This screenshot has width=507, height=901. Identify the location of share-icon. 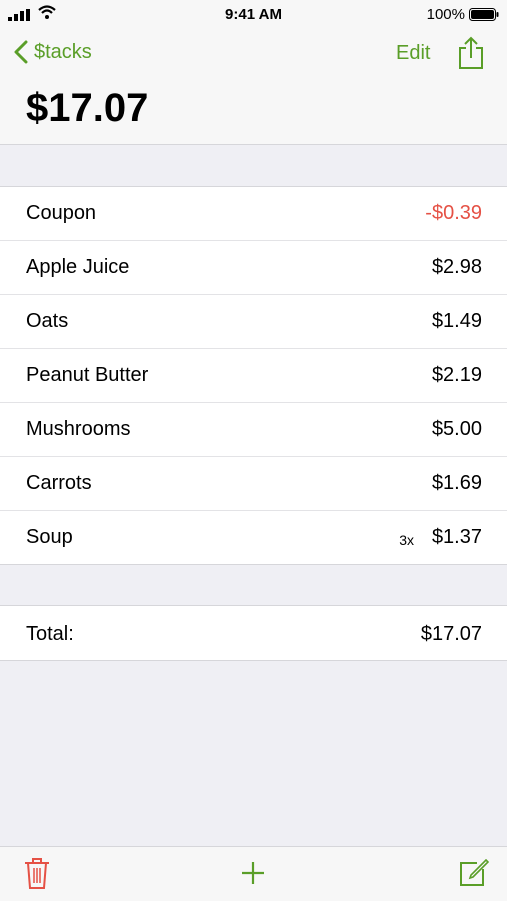
(471, 55).